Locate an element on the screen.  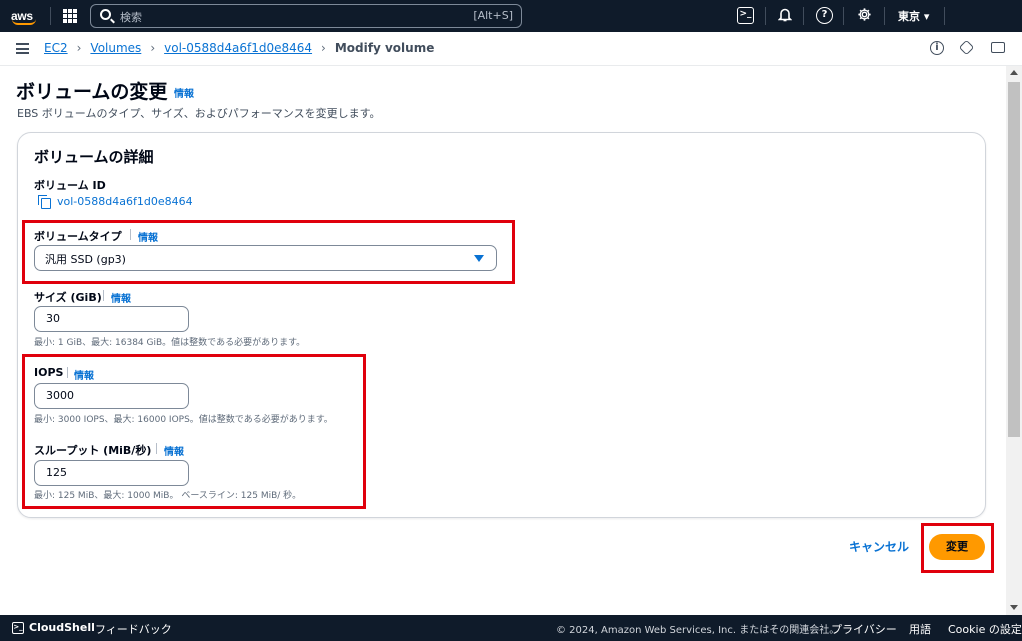
volume-id-label: ボリューム ID is located at coordinates (70, 185).